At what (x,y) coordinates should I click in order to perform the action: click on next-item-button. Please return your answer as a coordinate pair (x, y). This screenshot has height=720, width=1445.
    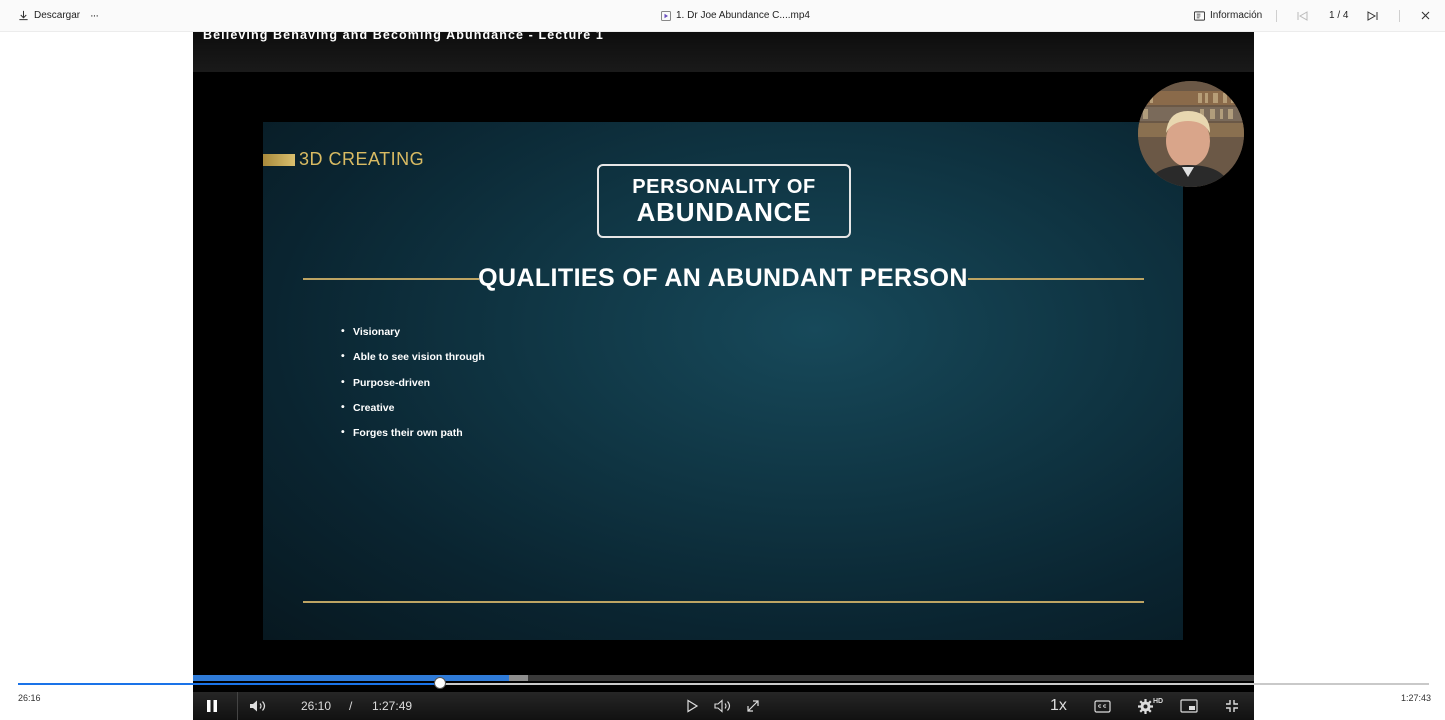
    Looking at the image, I should click on (1372, 15).